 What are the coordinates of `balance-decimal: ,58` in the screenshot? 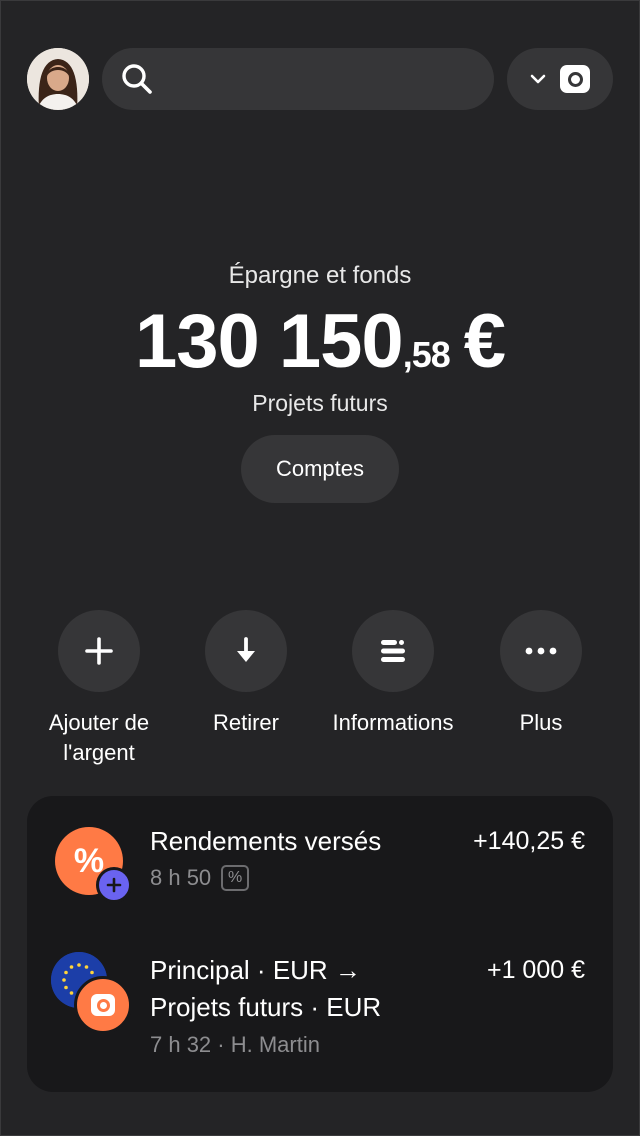 It's located at (426, 354).